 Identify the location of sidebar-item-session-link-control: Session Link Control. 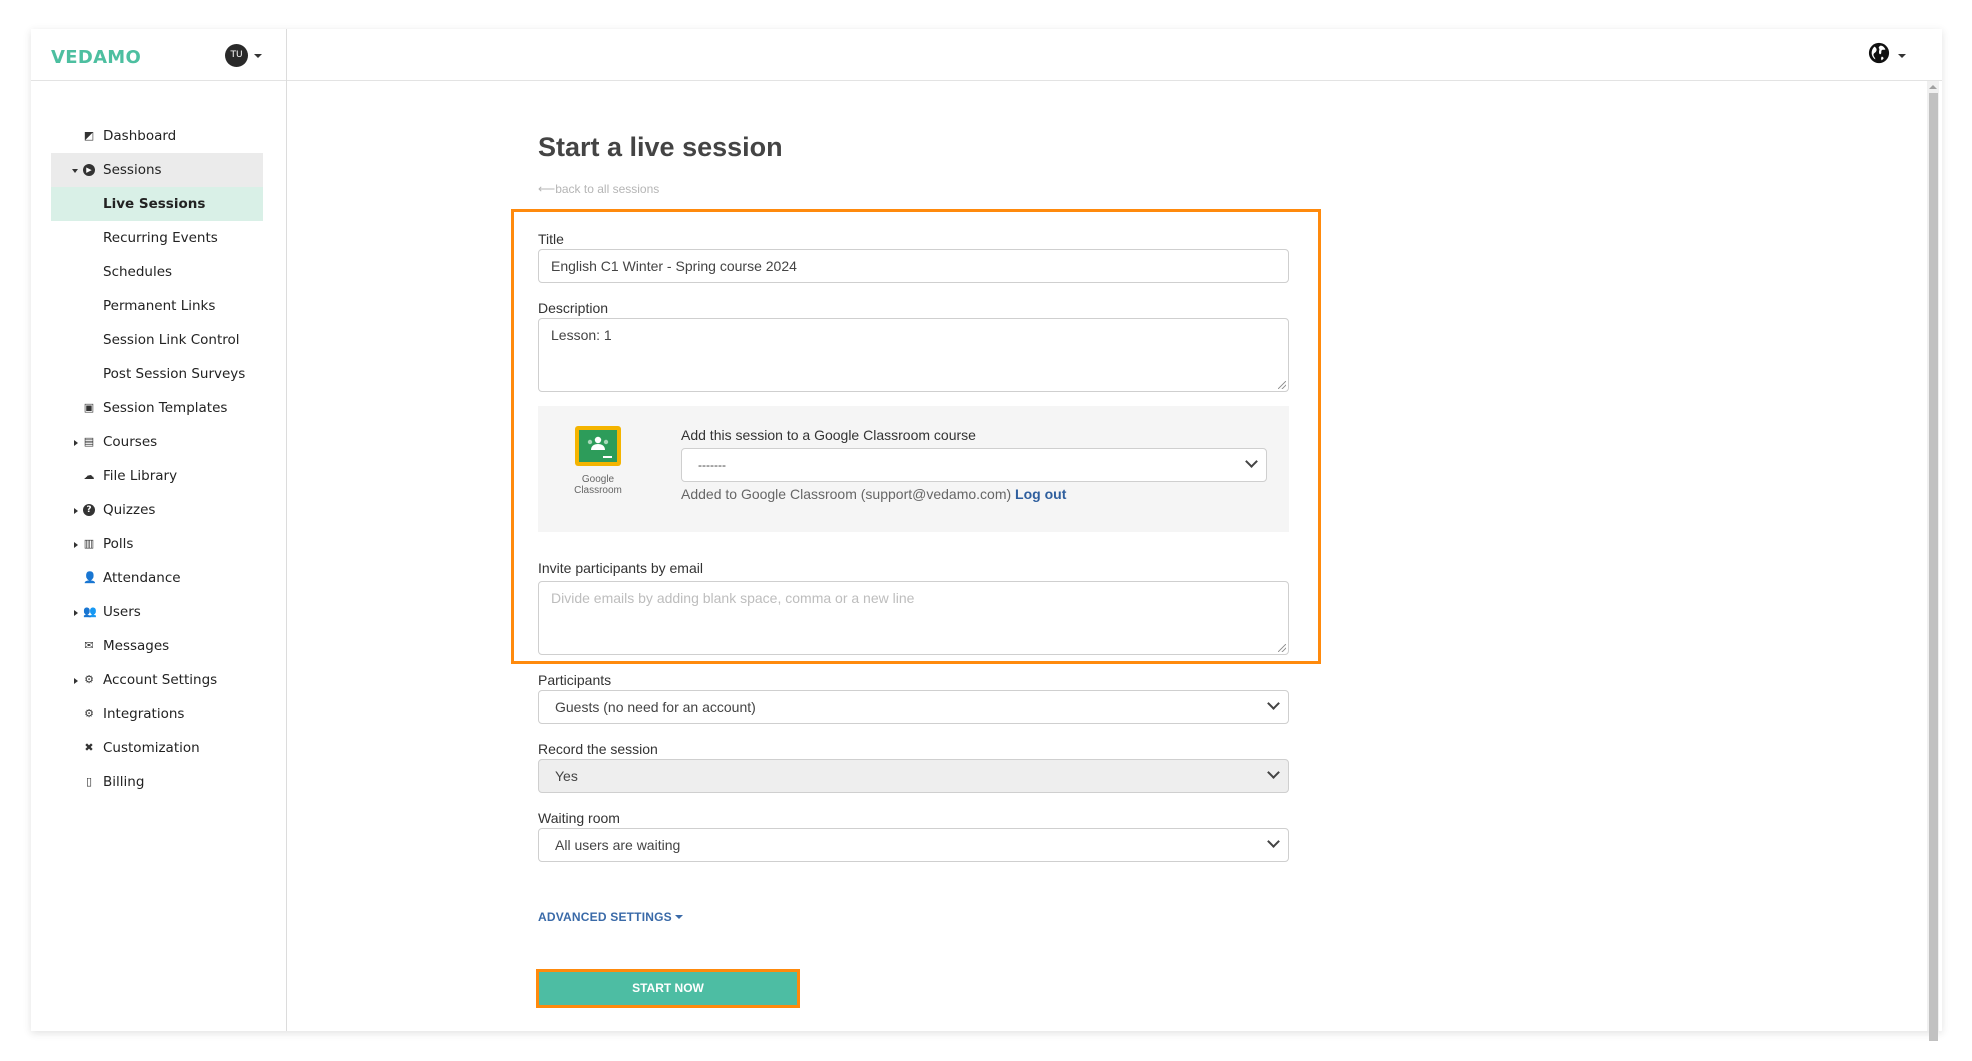
(157, 340).